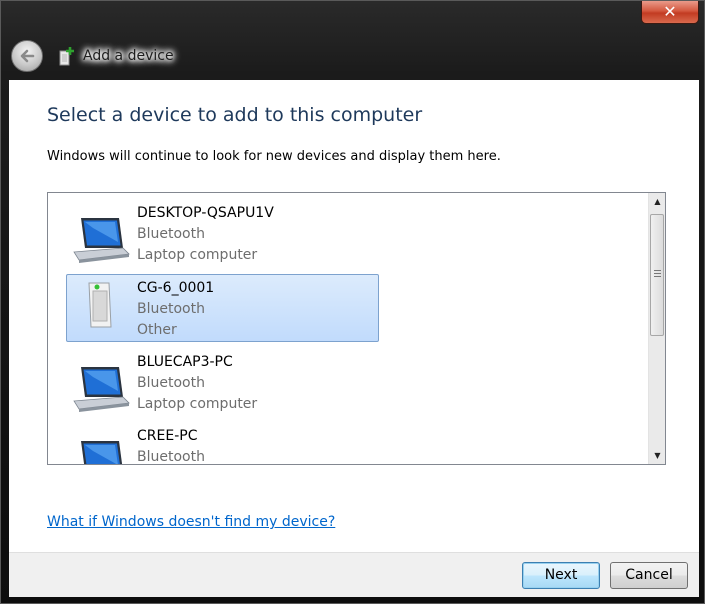  Describe the element at coordinates (176, 288) in the screenshot. I see `device-name: CG-6_0001` at that location.